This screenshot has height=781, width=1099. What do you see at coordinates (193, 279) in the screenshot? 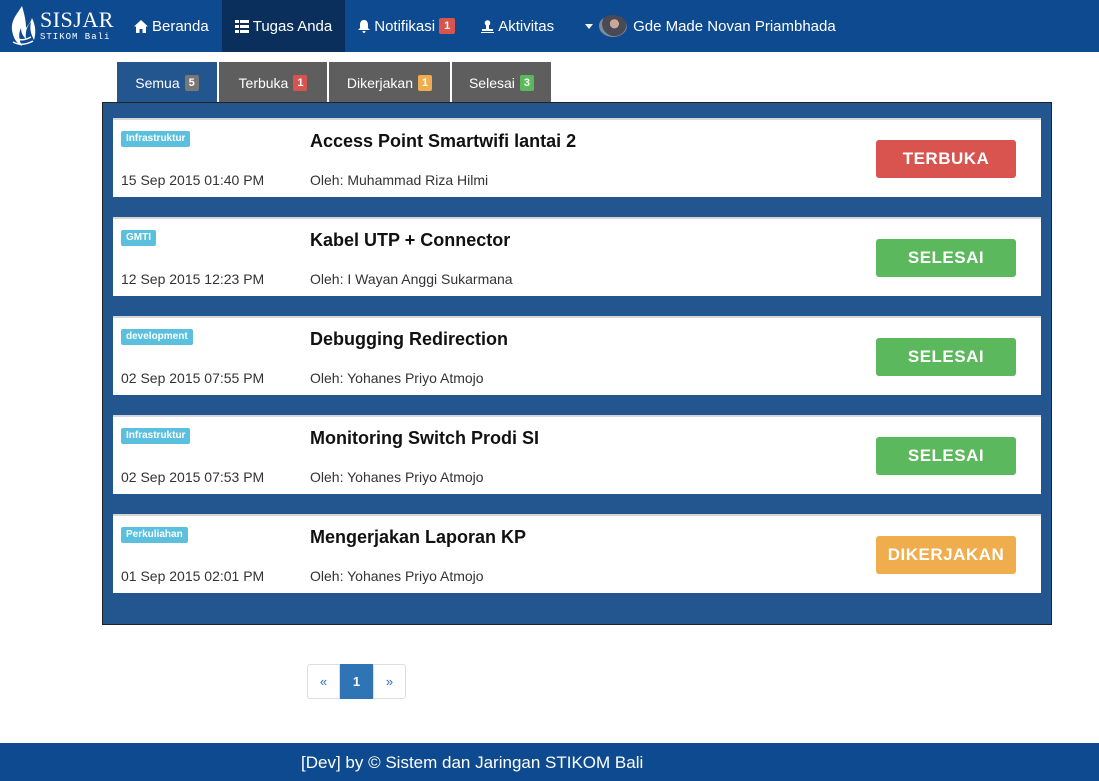
I see `task-date: 12 Sep 2015 12:23 PM` at bounding box center [193, 279].